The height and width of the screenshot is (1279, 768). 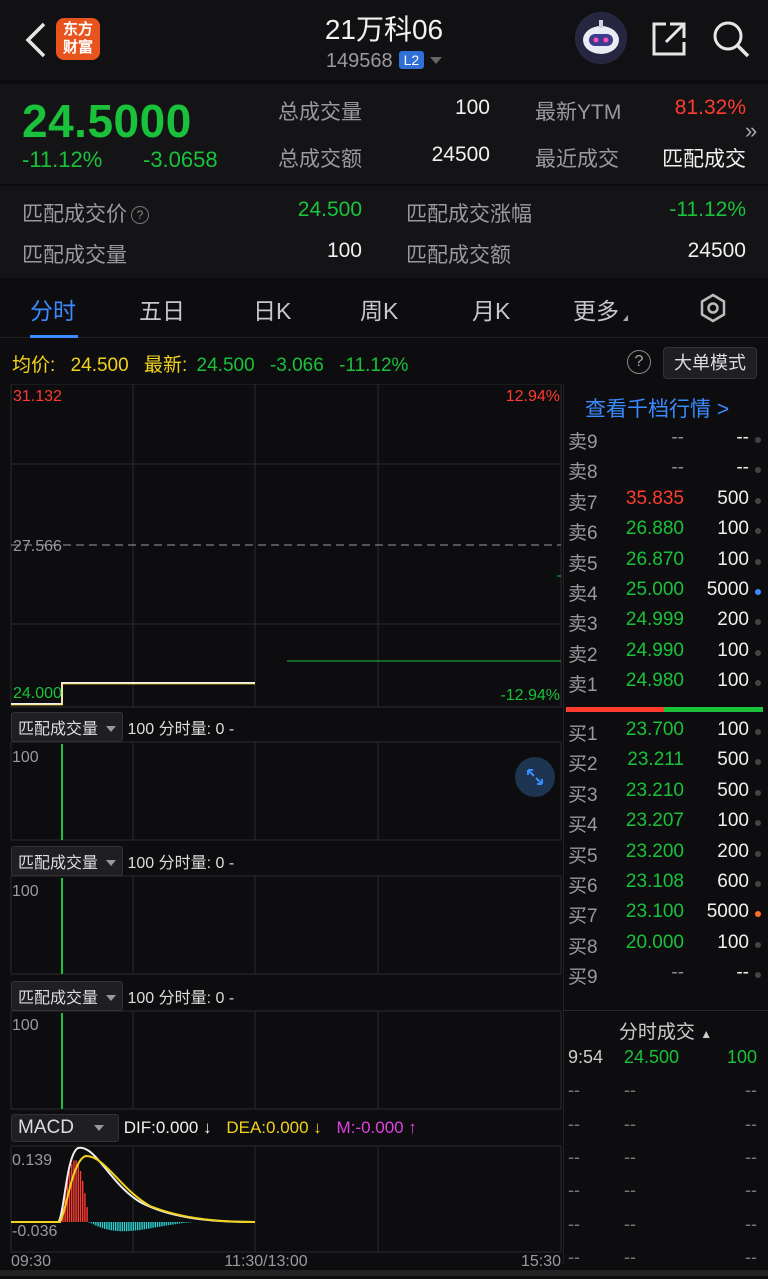 What do you see at coordinates (54, 336) in the screenshot?
I see `active-tab-indicator` at bounding box center [54, 336].